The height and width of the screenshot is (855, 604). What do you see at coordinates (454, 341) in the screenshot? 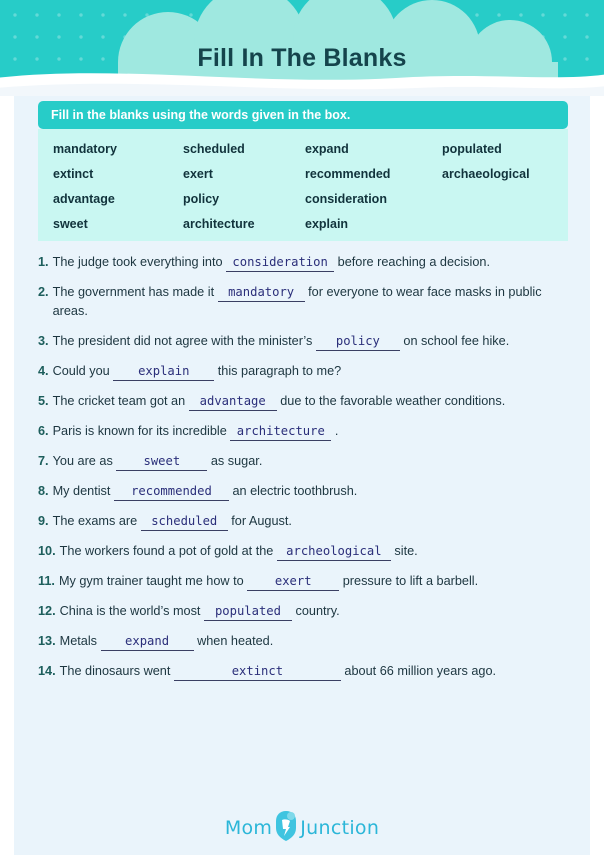
I see `question-text-after: on school fee hike.` at bounding box center [454, 341].